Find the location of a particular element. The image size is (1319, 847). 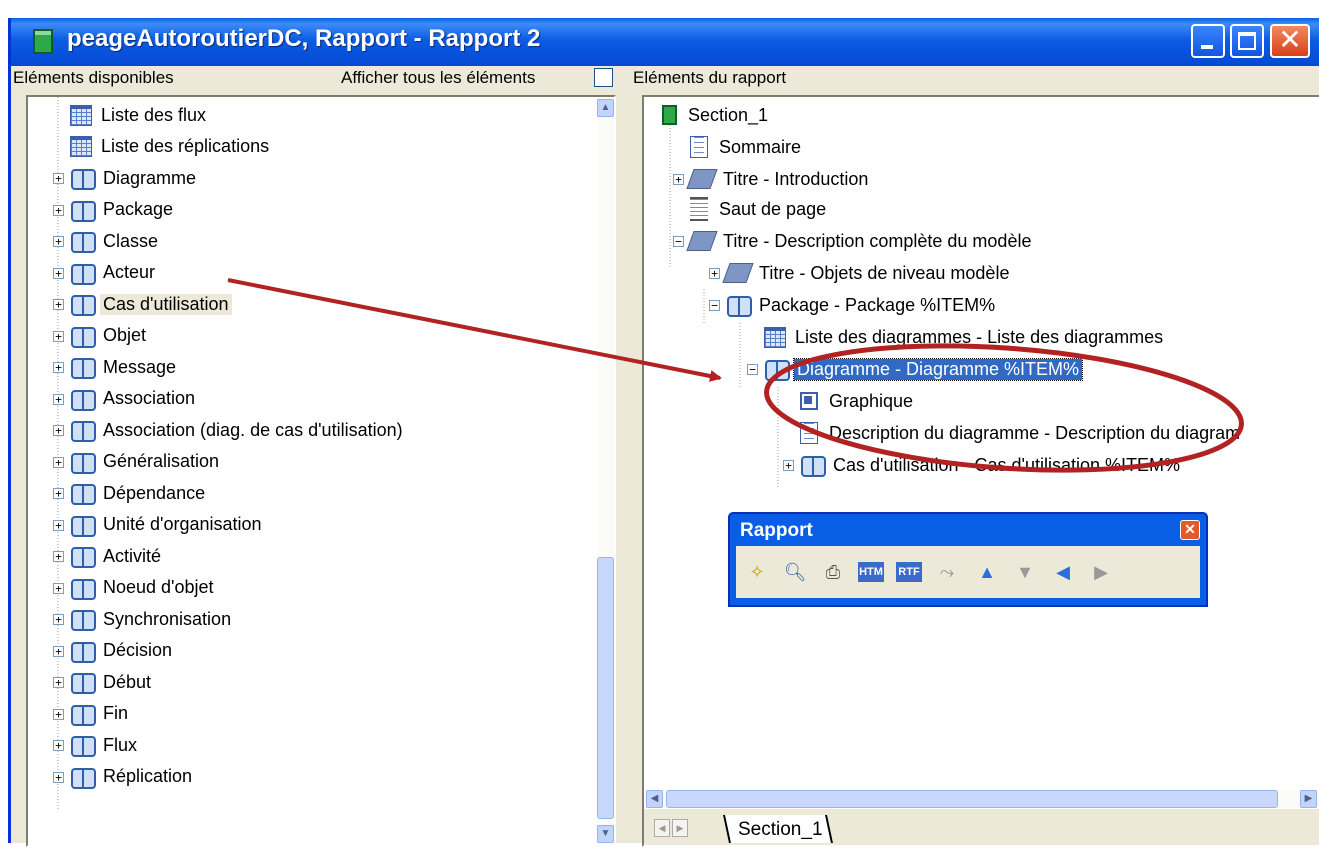

report-tree-item: Section_1 is located at coordinates (716, 115).